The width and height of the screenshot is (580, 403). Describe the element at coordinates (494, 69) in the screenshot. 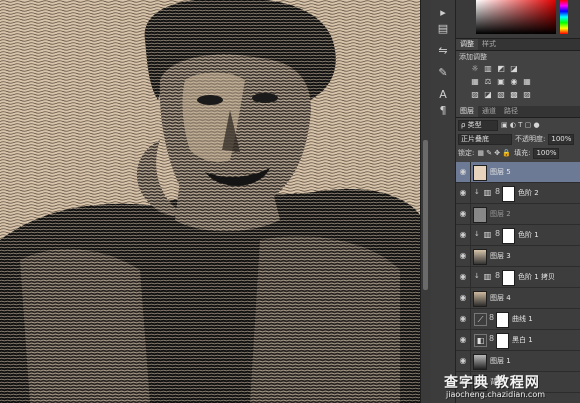

I see `adjustments-row-1: ☼ ▥ ◩ ◪` at that location.